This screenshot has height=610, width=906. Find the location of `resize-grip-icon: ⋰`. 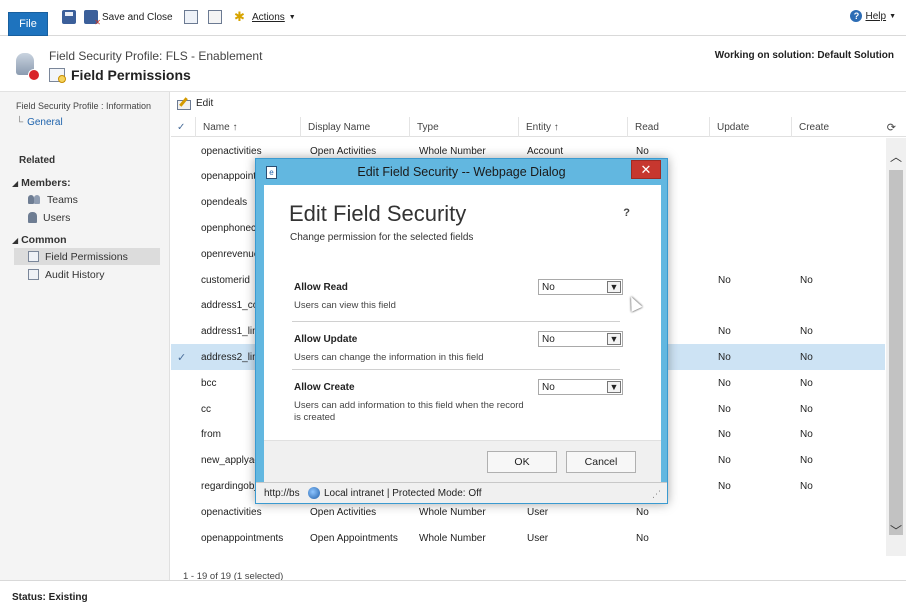

resize-grip-icon: ⋰ is located at coordinates (656, 494).